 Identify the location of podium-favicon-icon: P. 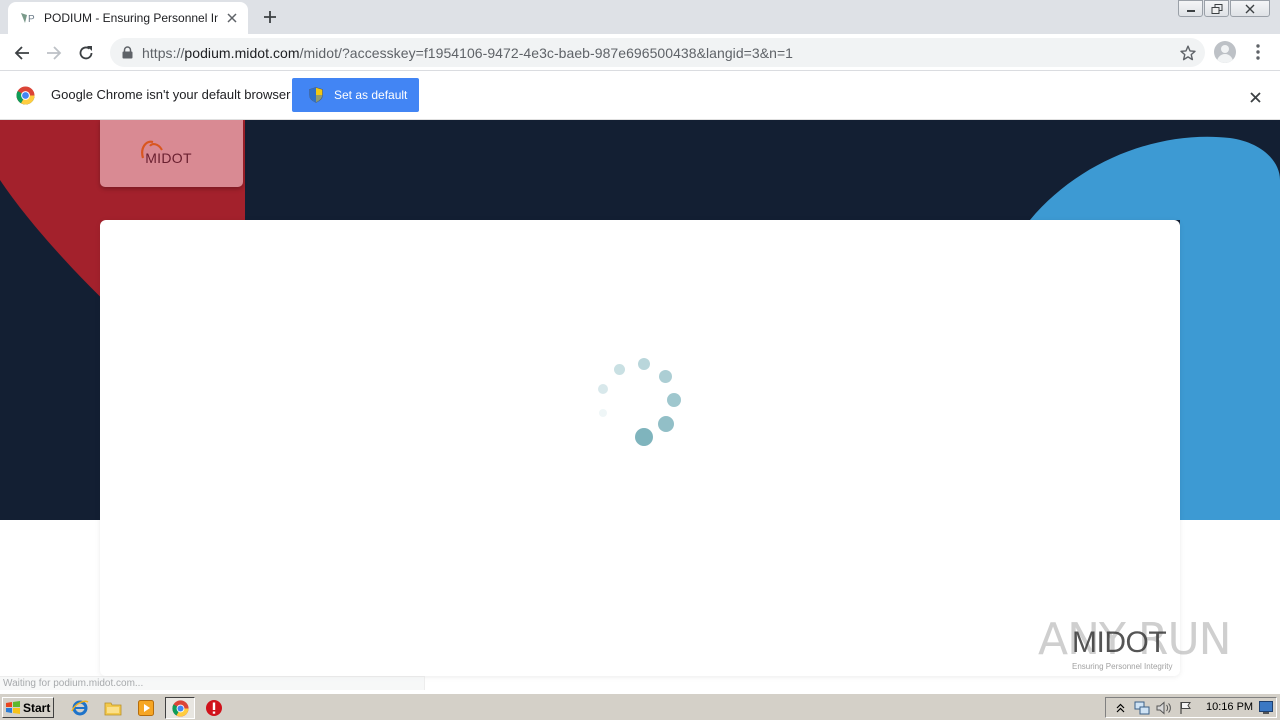
(28, 18).